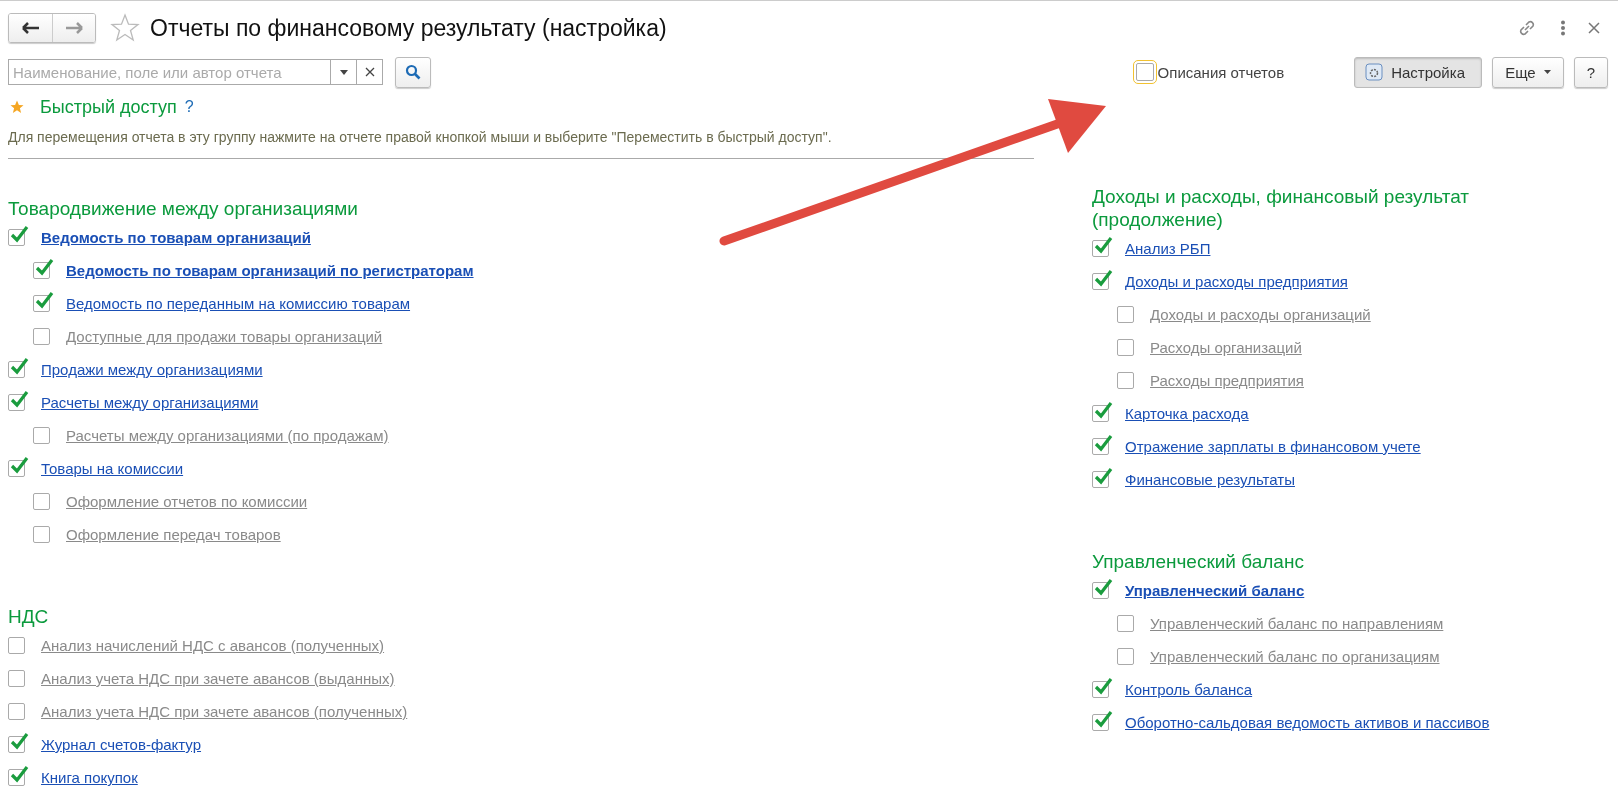  What do you see at coordinates (408, 28) in the screenshot?
I see `window-title: Отчеты по финансовому результату (настройка)` at bounding box center [408, 28].